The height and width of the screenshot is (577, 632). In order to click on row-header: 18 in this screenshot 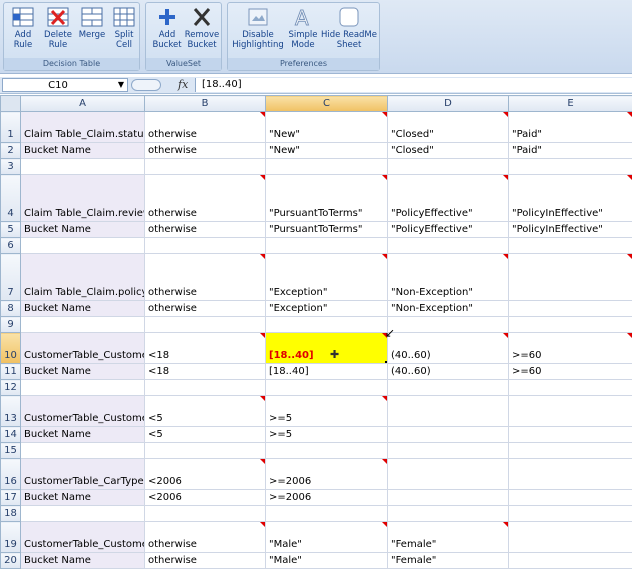, I will do `click(10, 513)`.